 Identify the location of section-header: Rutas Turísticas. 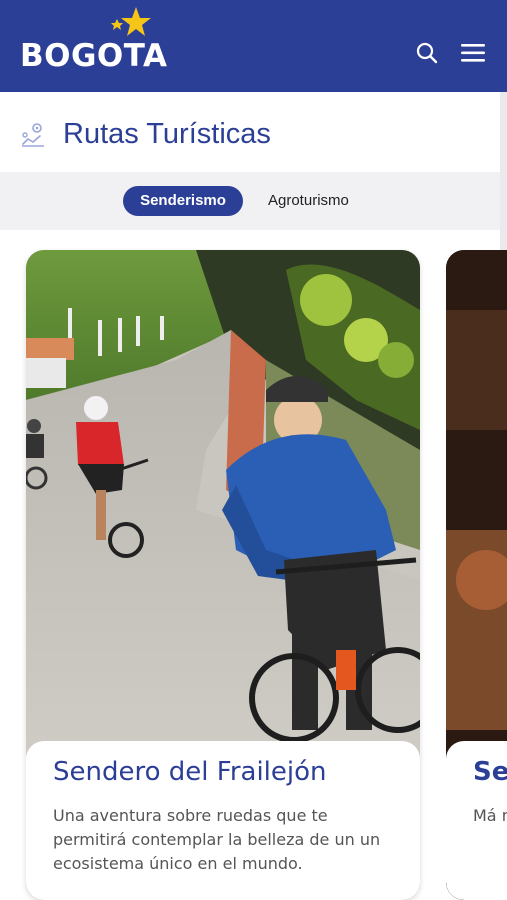
(253, 136).